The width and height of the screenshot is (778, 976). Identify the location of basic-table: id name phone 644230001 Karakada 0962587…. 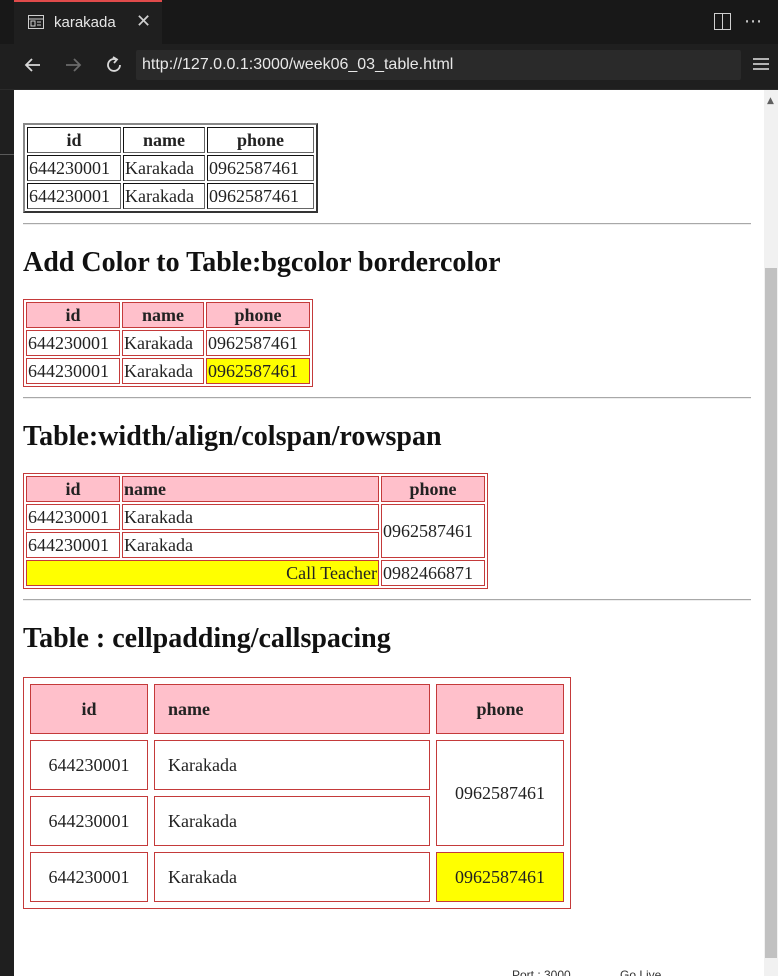
(170, 168).